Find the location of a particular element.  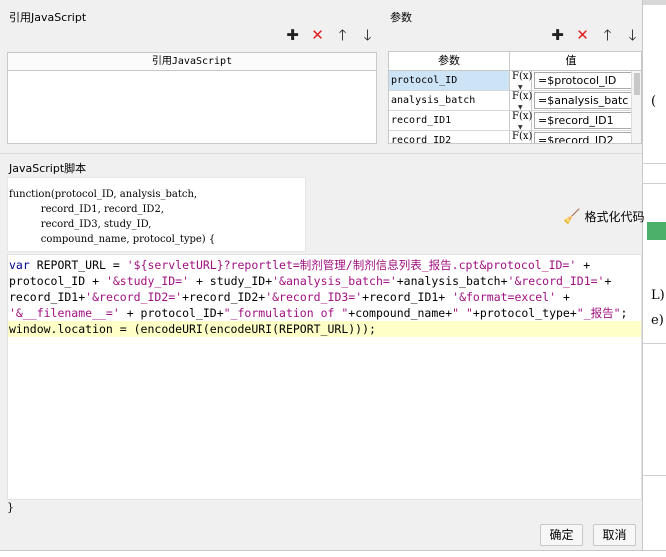

ok-button: 确定 is located at coordinates (561, 535).